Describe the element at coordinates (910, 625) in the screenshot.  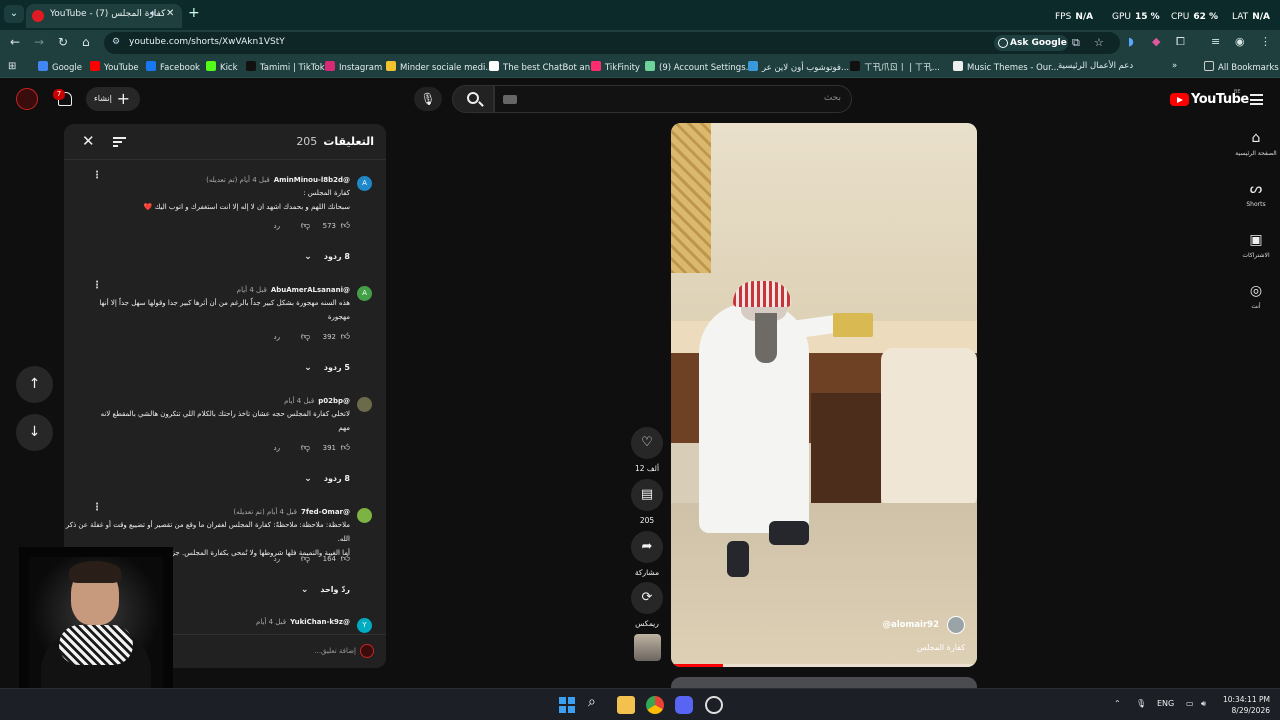
I see `channel-name: @alomair92` at that location.